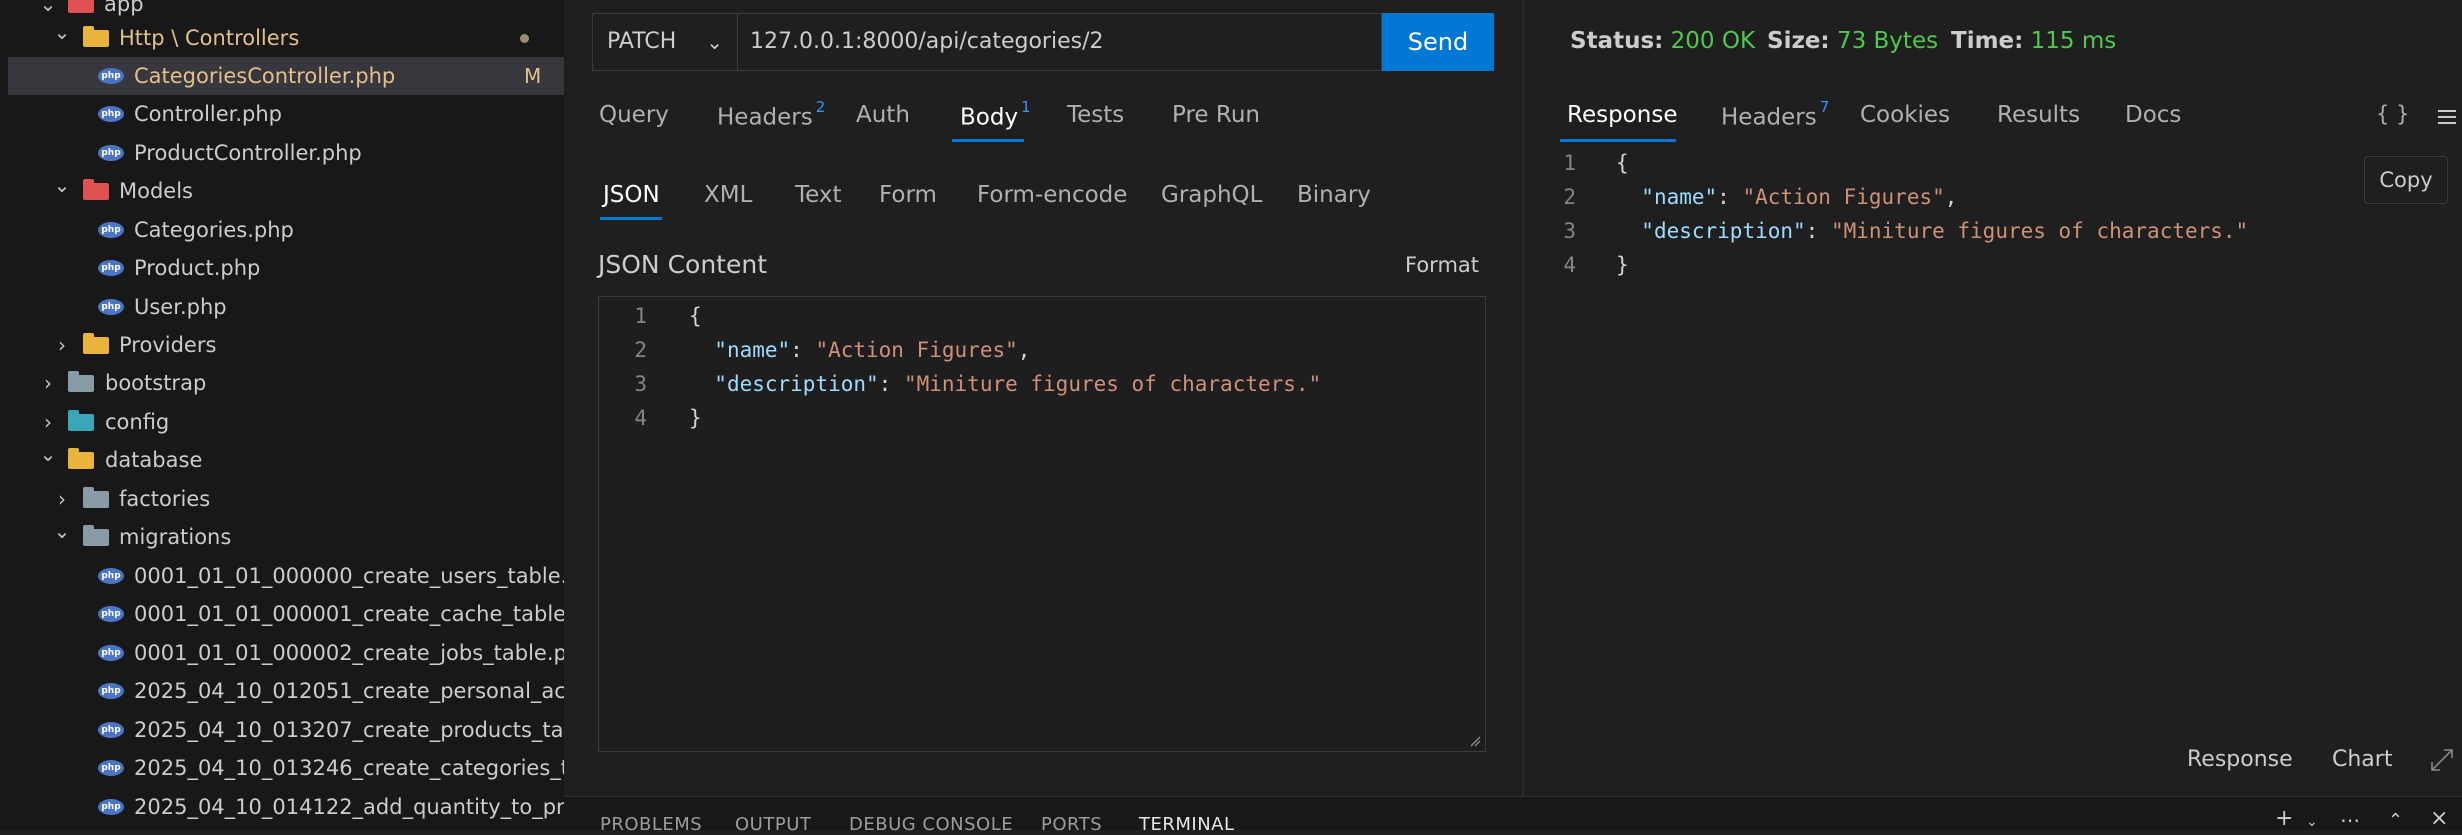  What do you see at coordinates (208, 114) in the screenshot?
I see `tree-label: Controller.php` at bounding box center [208, 114].